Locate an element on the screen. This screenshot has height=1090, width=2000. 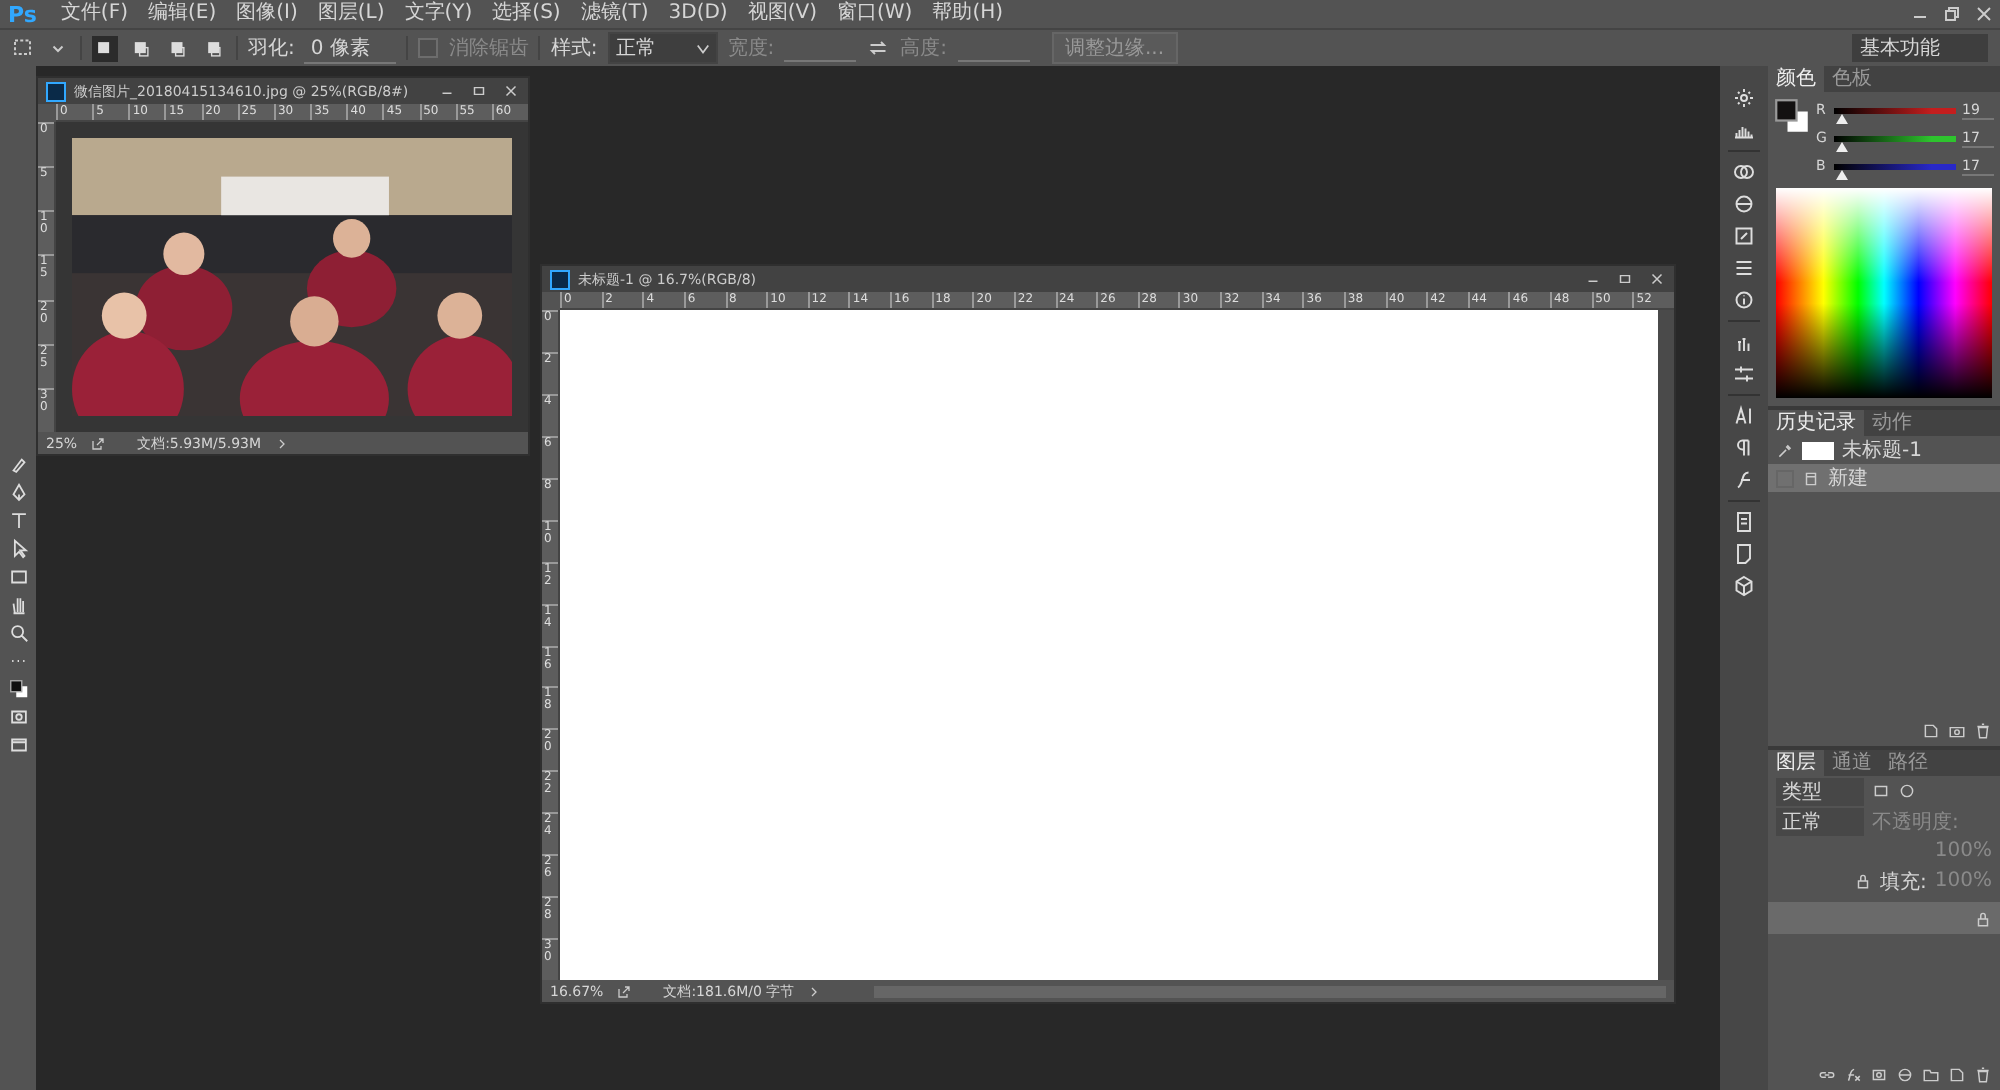
selection-mode-icon is located at coordinates (105, 48).